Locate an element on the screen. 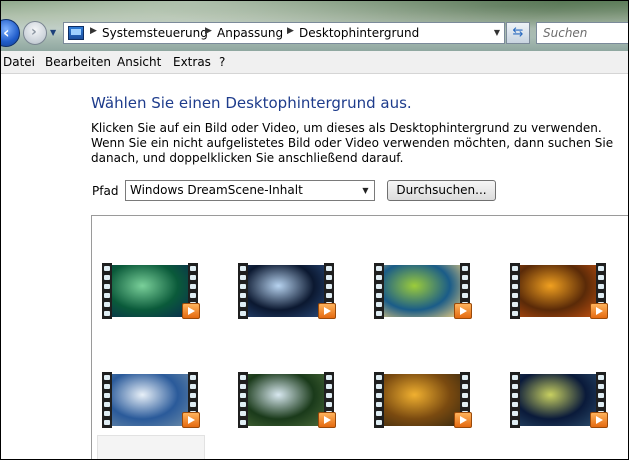 This screenshot has width=629, height=460. menu-item-bearbeiten: Bearbeiten is located at coordinates (78, 62).